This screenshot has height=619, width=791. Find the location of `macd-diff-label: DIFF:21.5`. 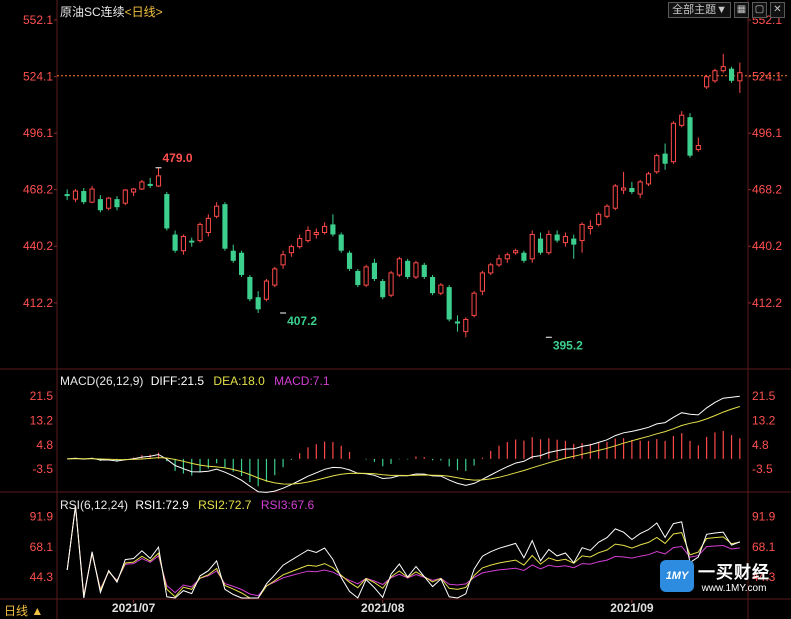

macd-diff-label: DIFF:21.5 is located at coordinates (177, 381).